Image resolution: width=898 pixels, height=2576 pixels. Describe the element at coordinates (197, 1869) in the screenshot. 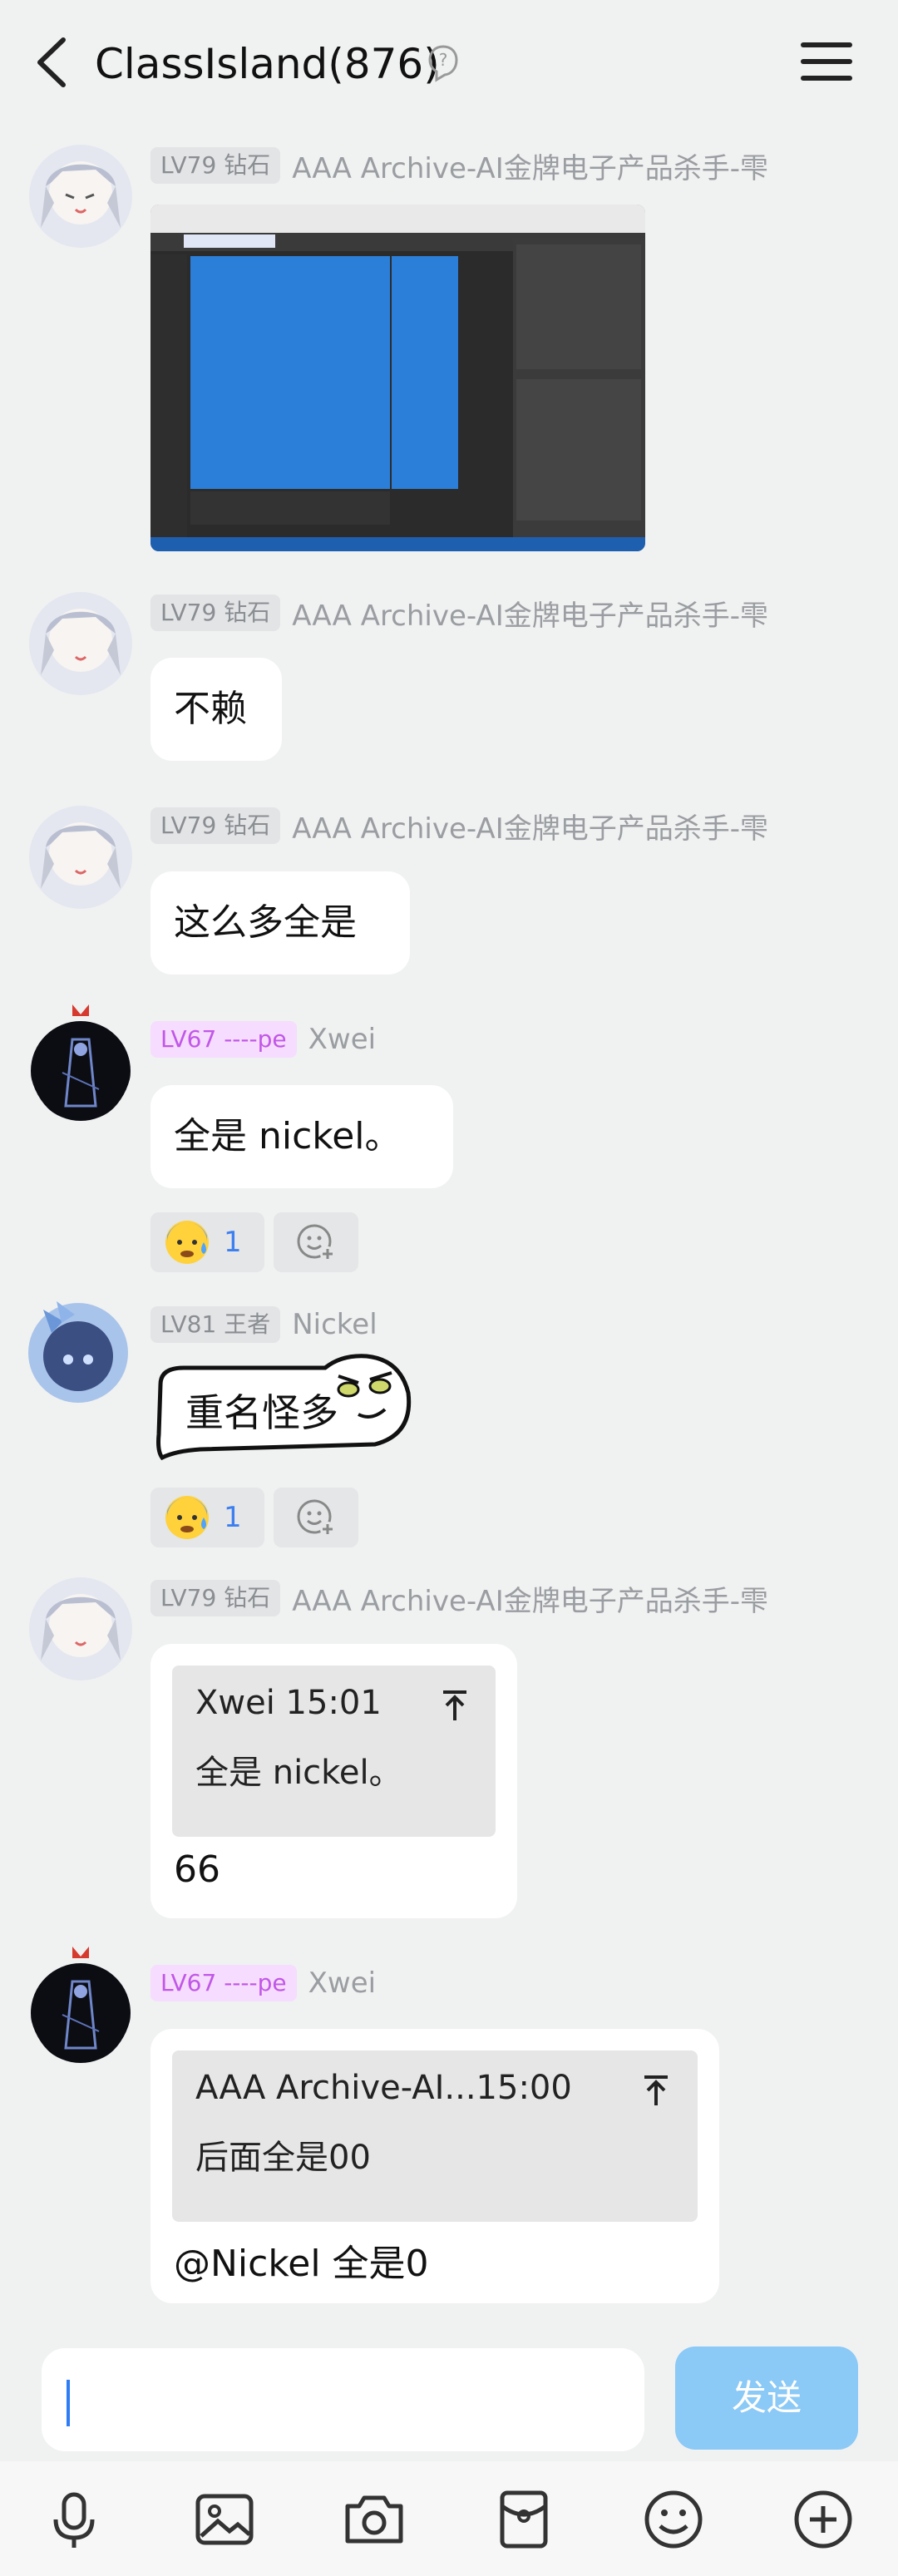

I see `message-text: 66` at that location.